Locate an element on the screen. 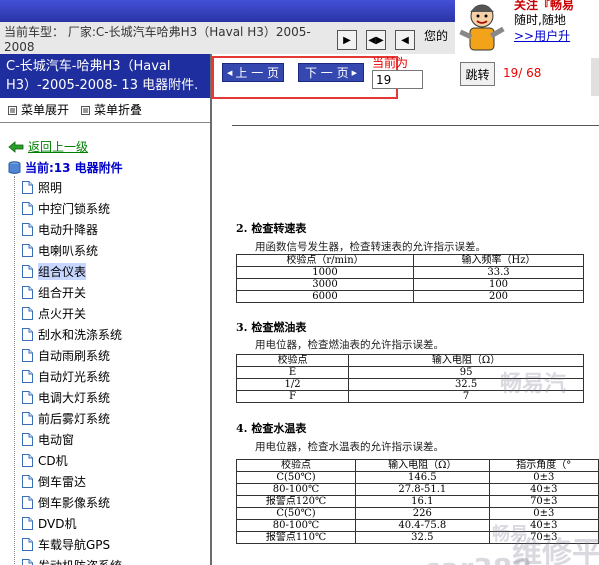 Image resolution: width=599 pixels, height=565 pixels. sidebar-item-label: 车载导航GPS is located at coordinates (74, 544).